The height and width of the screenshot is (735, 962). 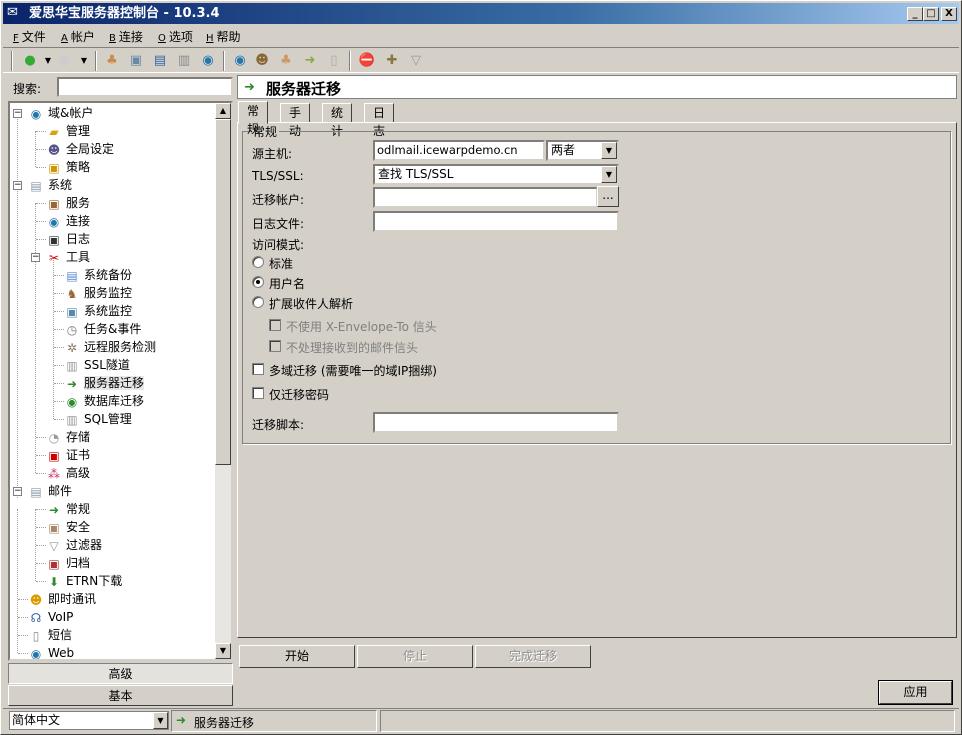 What do you see at coordinates (103, 329) in the screenshot?
I see `tree-item-tasks: ◷ 任务&事件` at bounding box center [103, 329].